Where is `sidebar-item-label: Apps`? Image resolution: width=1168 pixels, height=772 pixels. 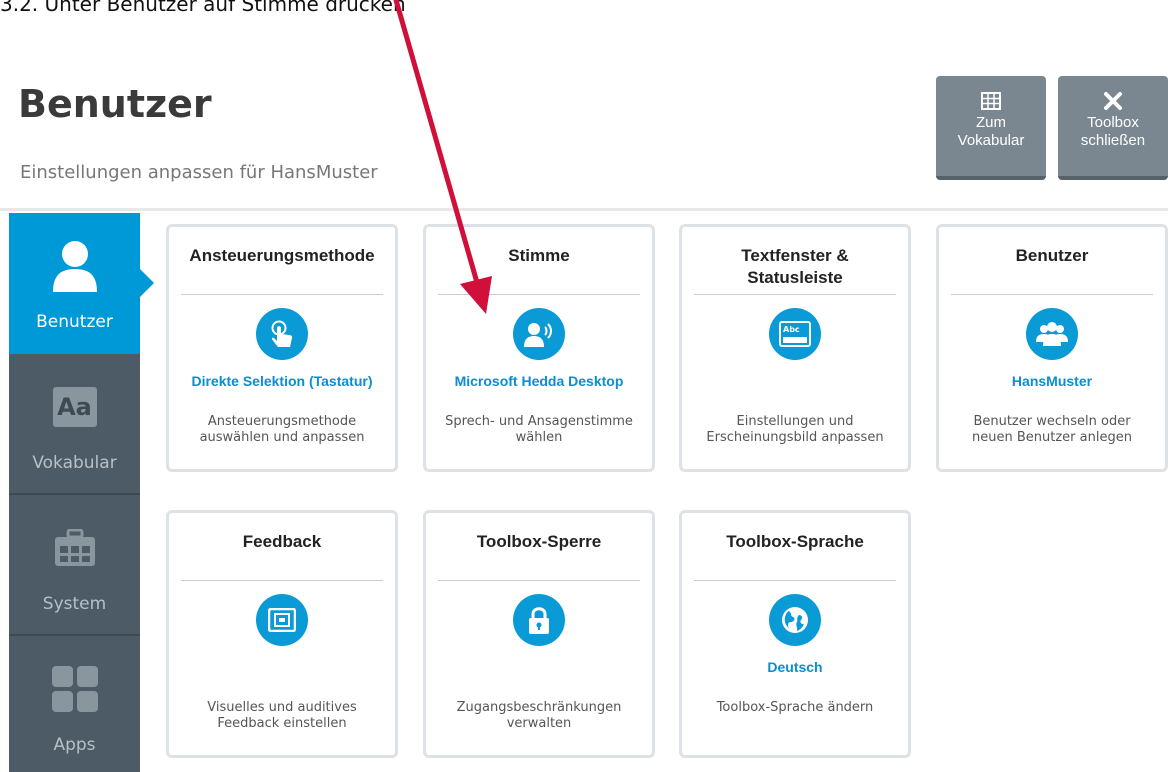
sidebar-item-label: Apps is located at coordinates (74, 744).